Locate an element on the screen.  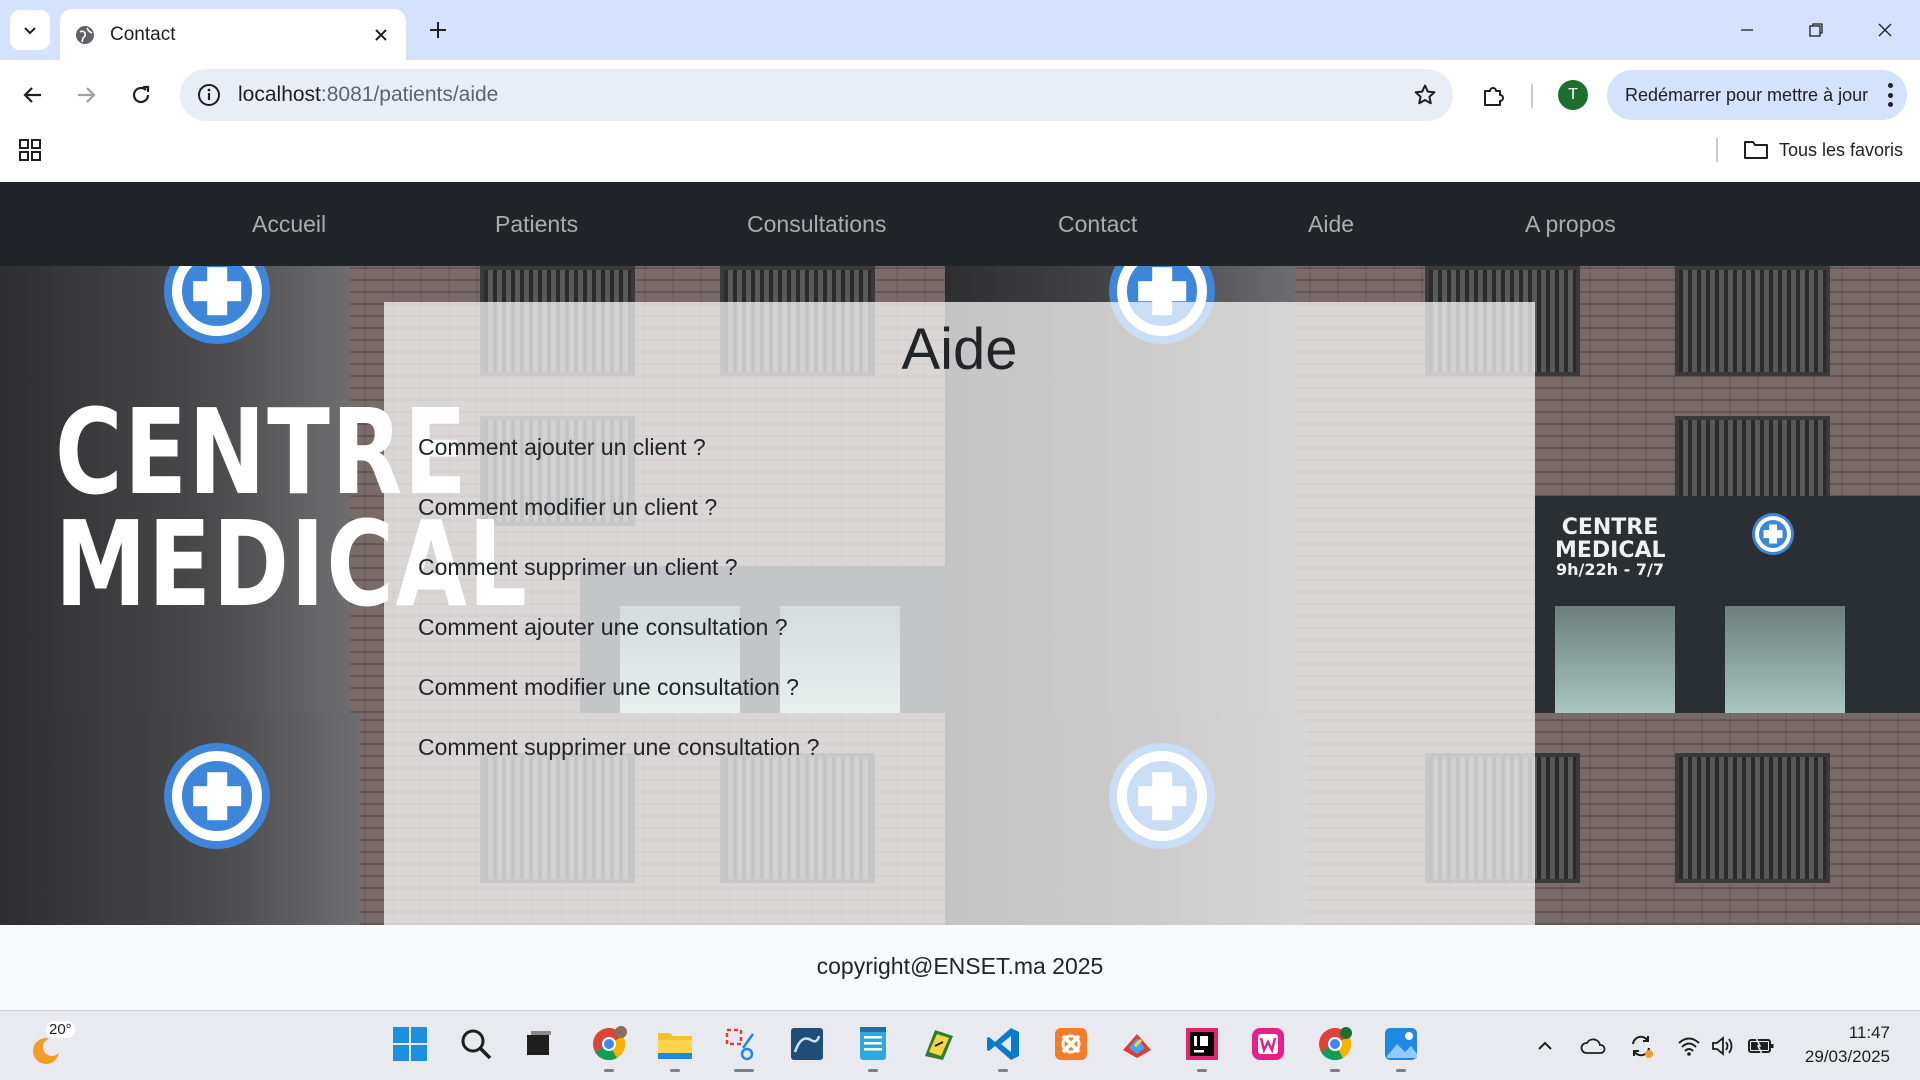
browser-tab-strip: Contact is located at coordinates (960, 30).